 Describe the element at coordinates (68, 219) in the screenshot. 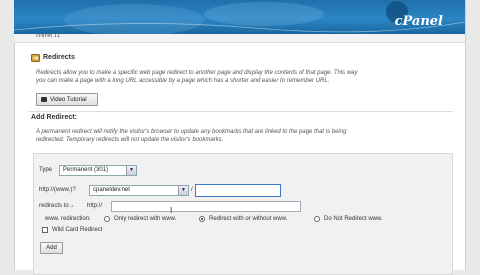

I see `www-redirection-label: www. redirection:` at that location.